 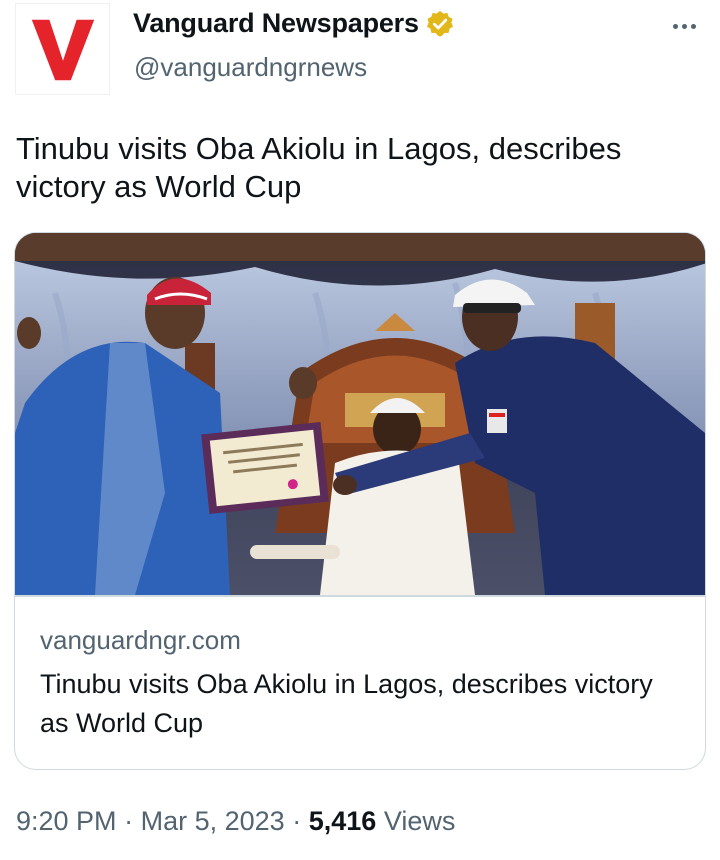 I want to click on display-name: Vanguard Newspapers, so click(x=276, y=23).